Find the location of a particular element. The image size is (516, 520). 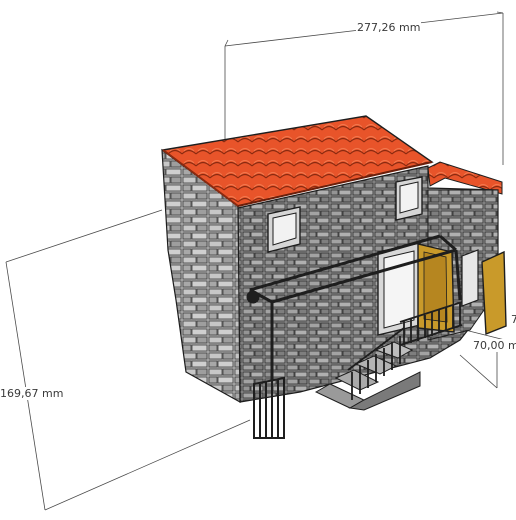

height-dimension-label: 169,67 mm is located at coordinates (32, 393).